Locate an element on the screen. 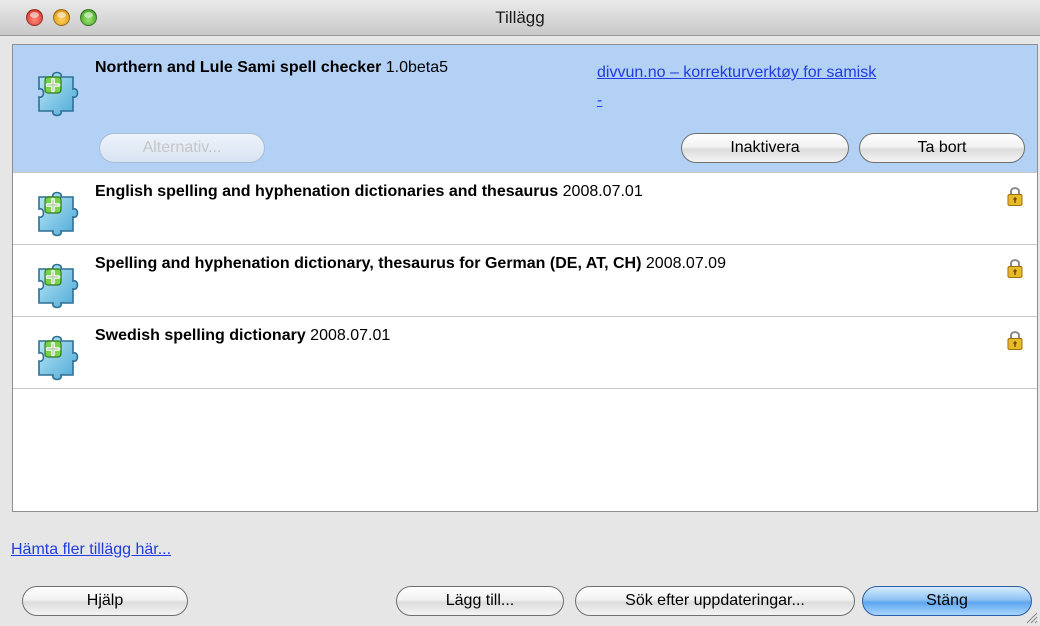 The image size is (1040, 626). title-bar: Tillägg is located at coordinates (520, 18).